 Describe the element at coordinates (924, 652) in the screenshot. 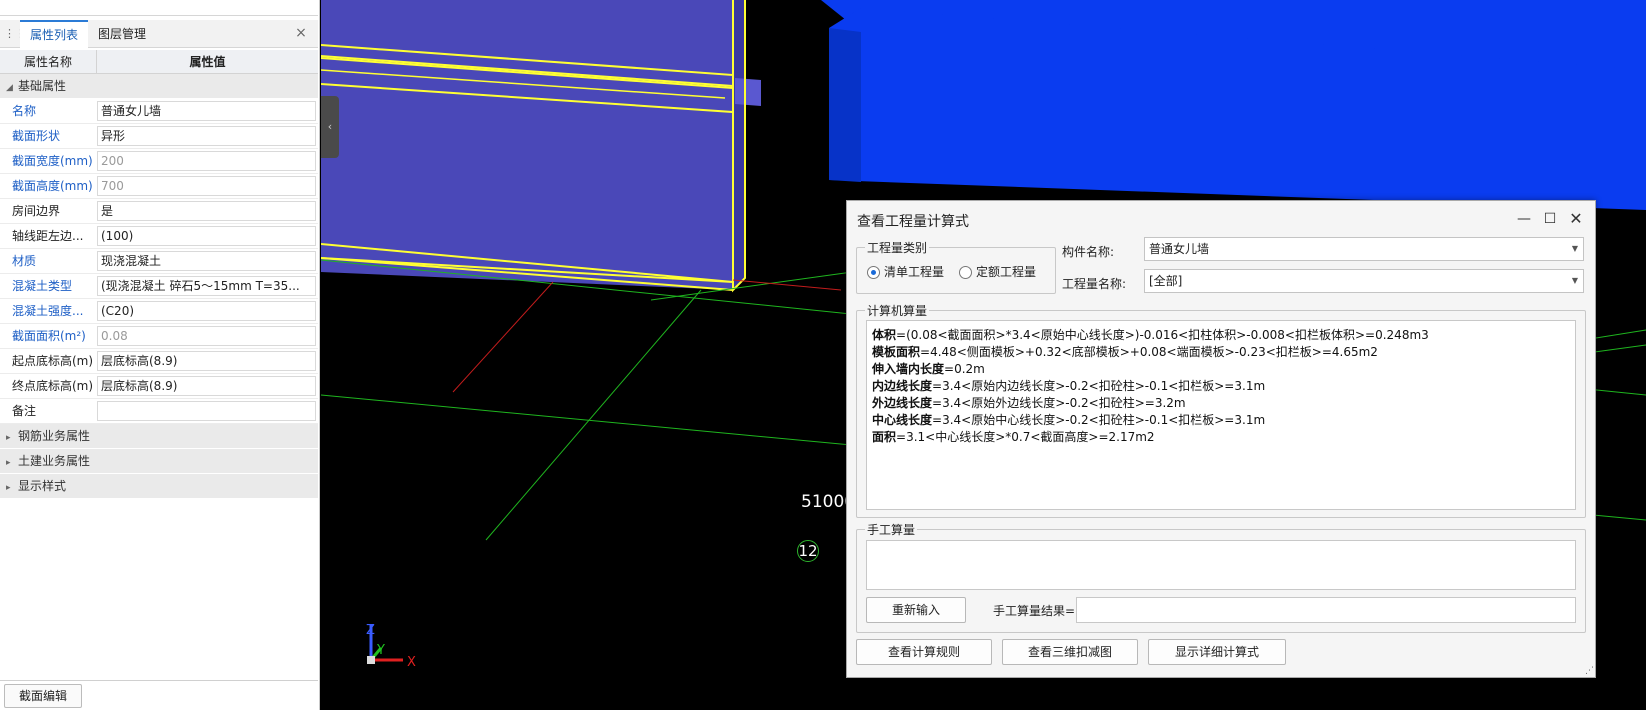

I see `view-calc-rules-button: 查看计算规则` at that location.